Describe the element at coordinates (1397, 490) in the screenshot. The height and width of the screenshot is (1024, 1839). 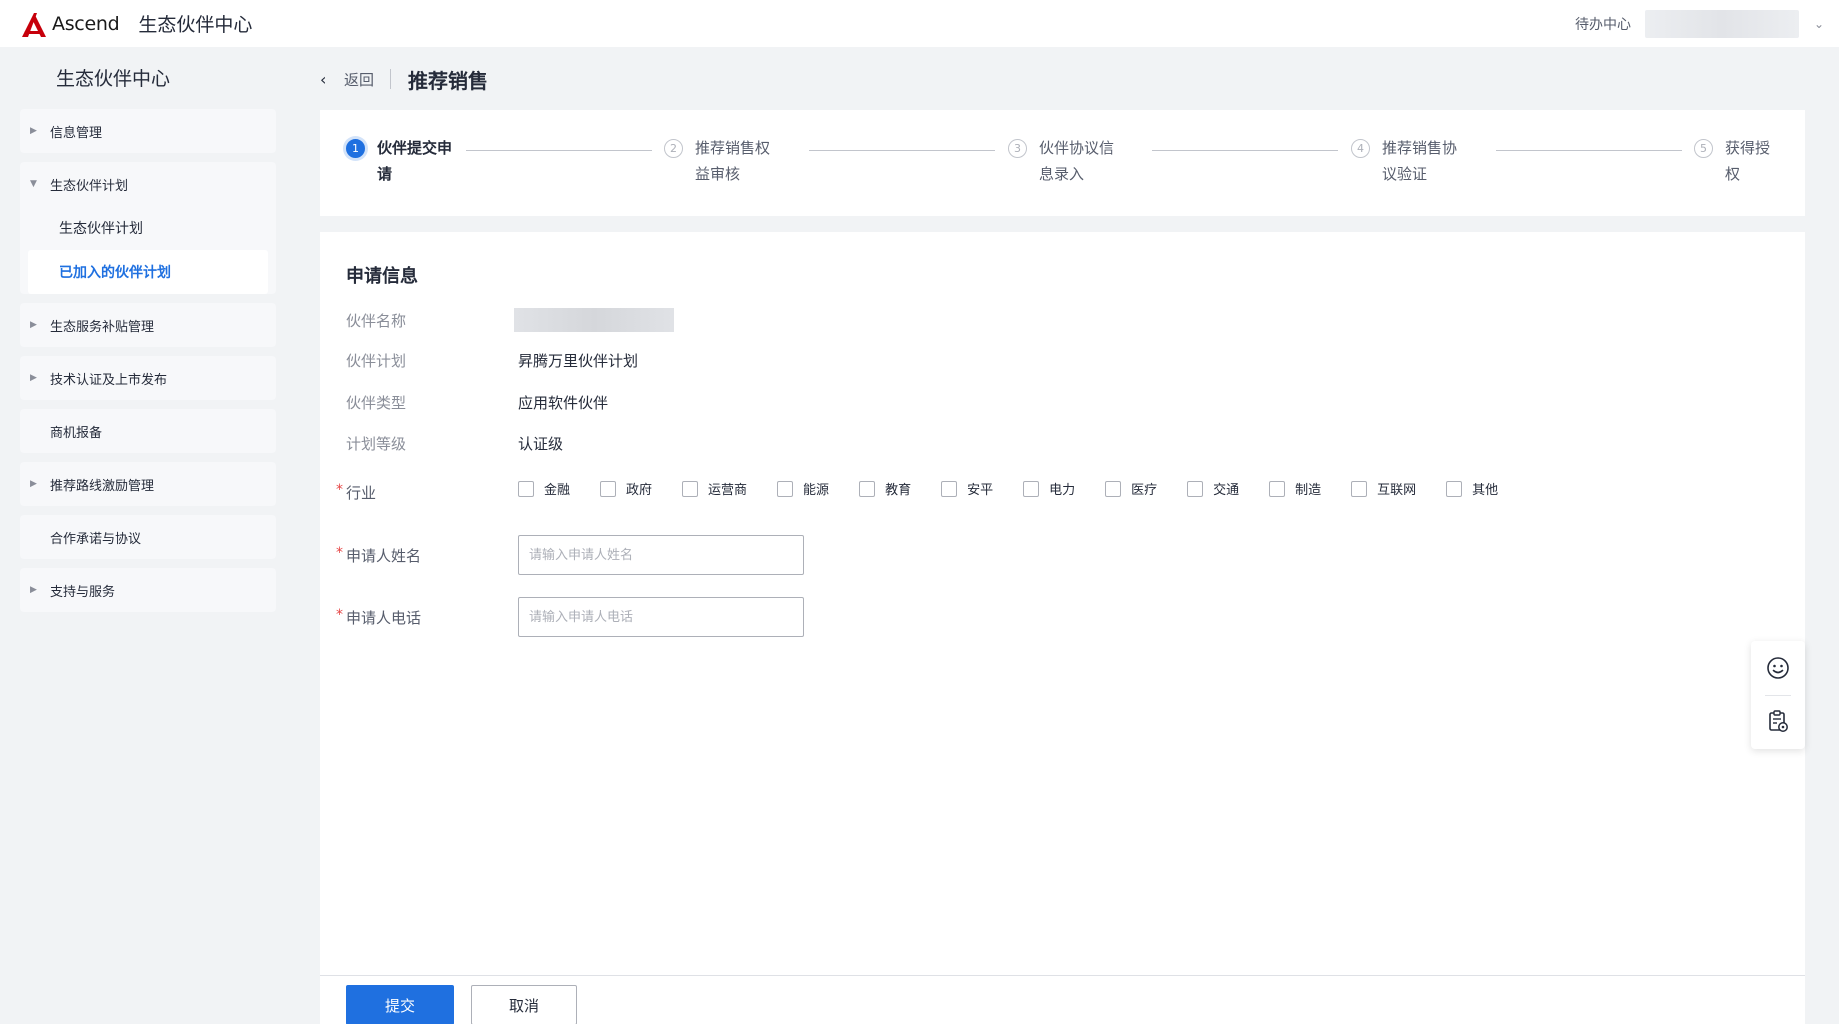
I see `industry-option-label: 互联网` at that location.